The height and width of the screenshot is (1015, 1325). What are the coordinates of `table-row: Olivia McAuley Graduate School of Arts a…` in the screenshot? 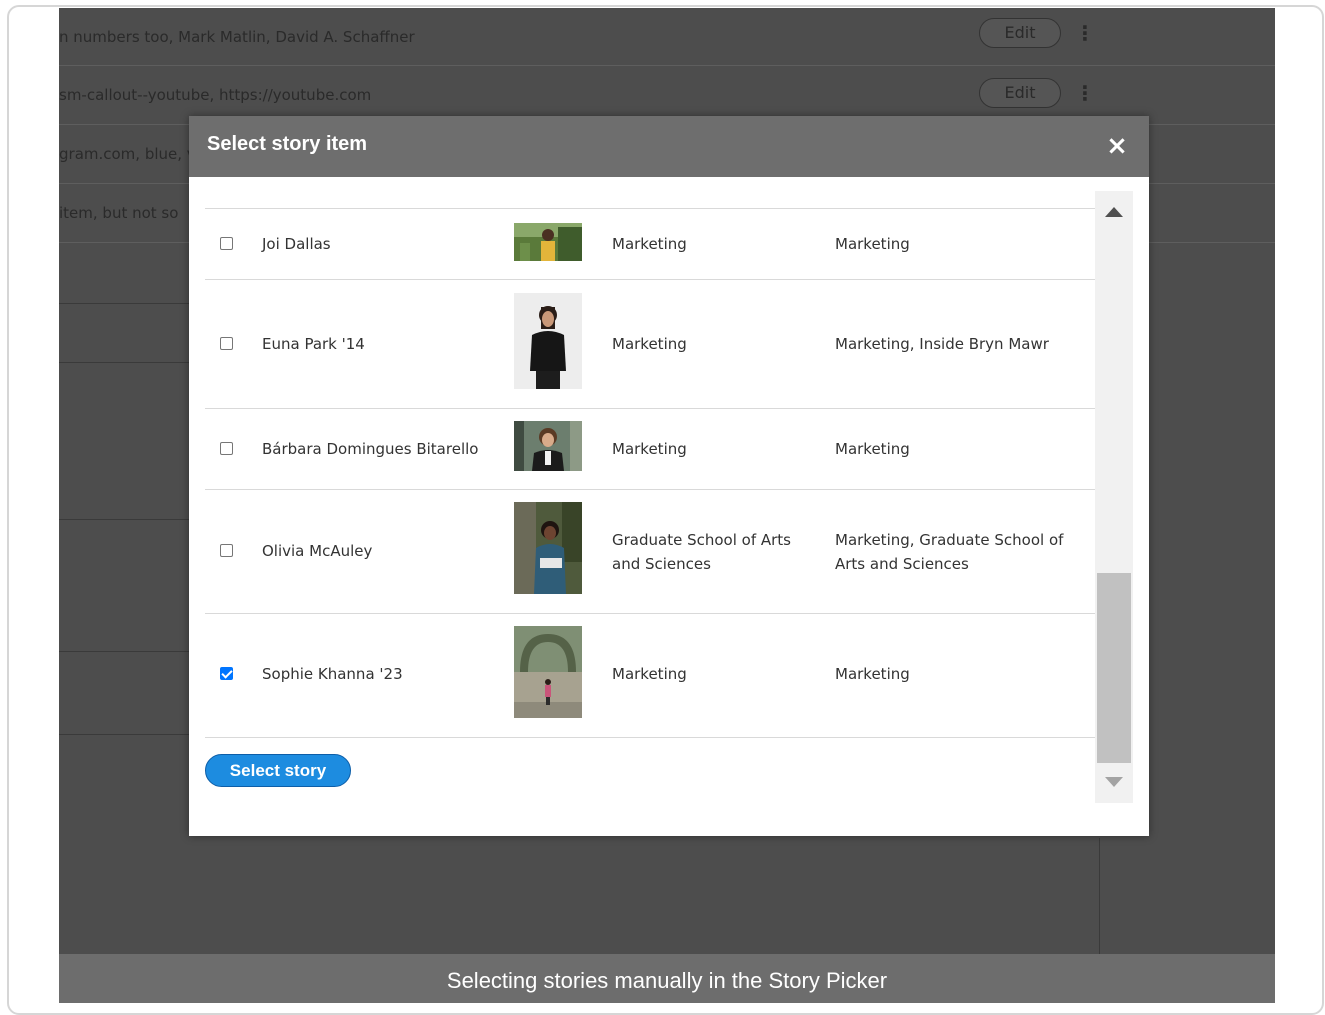 It's located at (650, 552).